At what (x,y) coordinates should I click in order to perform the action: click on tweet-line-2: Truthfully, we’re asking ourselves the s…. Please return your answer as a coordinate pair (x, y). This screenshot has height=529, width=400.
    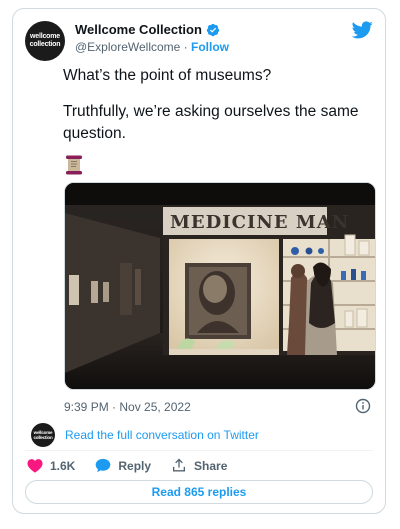
    Looking at the image, I should click on (211, 122).